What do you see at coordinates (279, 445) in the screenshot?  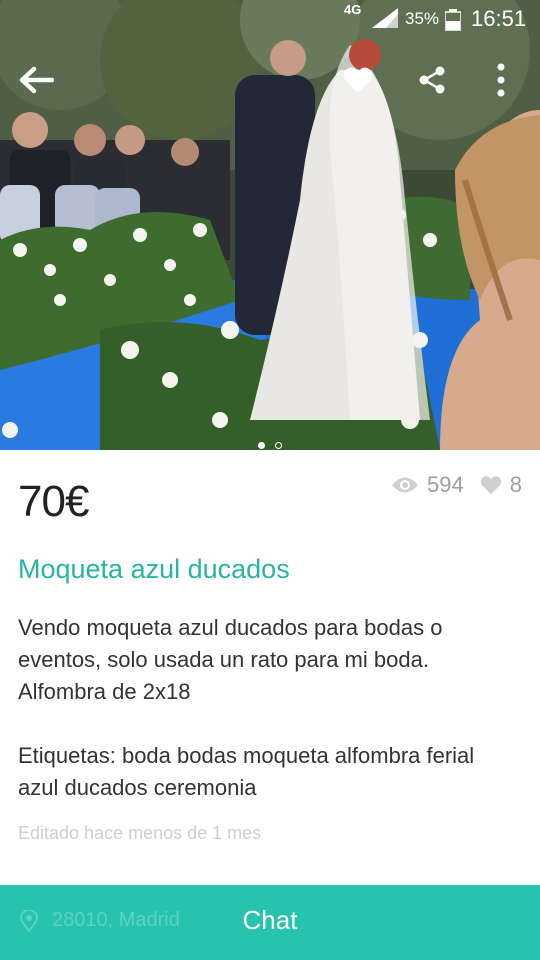 I see `gallery-dot` at bounding box center [279, 445].